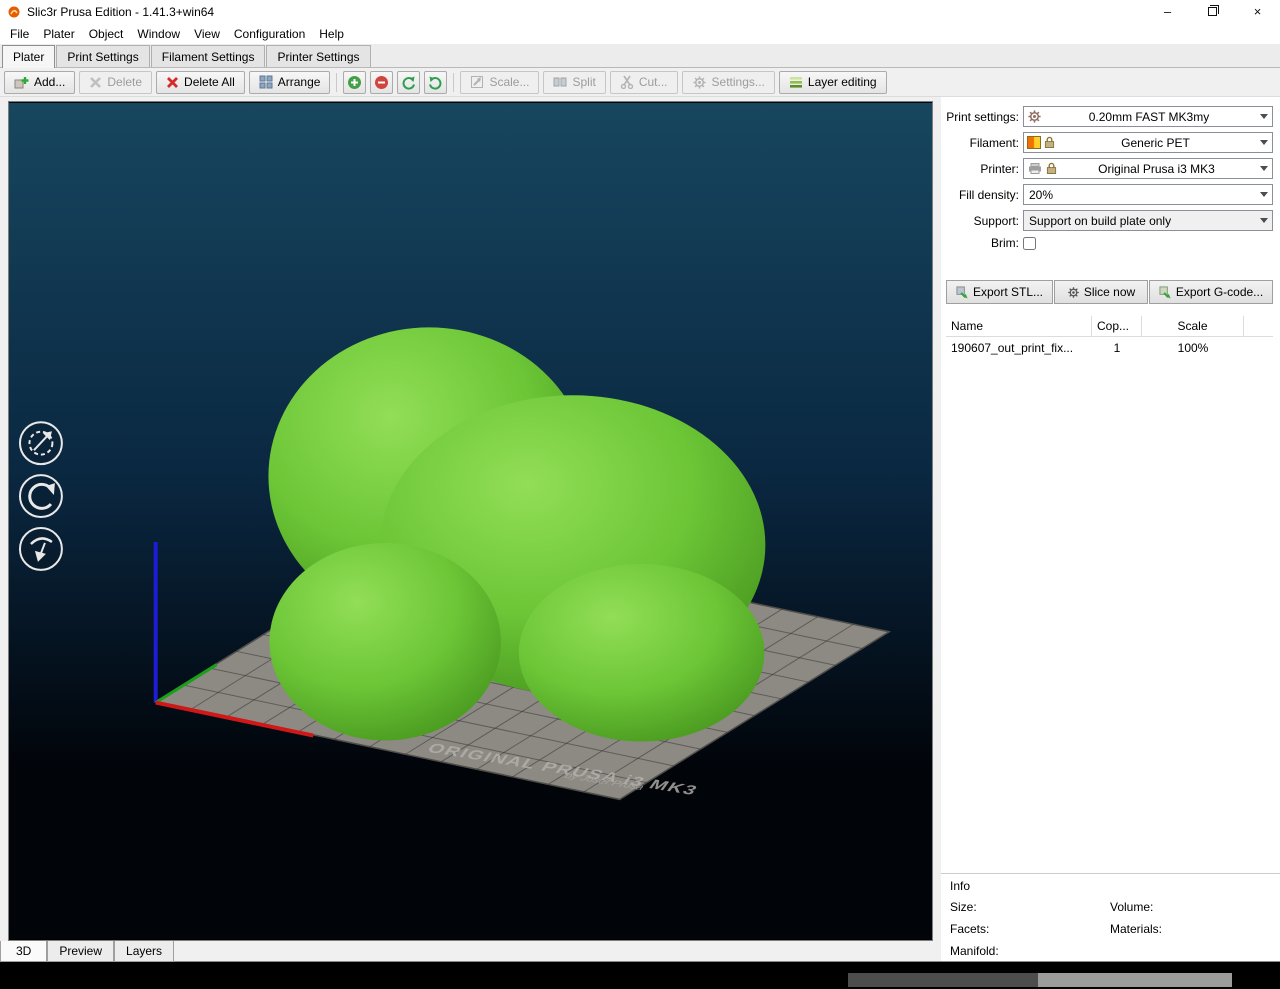 The image size is (1280, 989). I want to click on facets-label: Facets:, so click(970, 929).